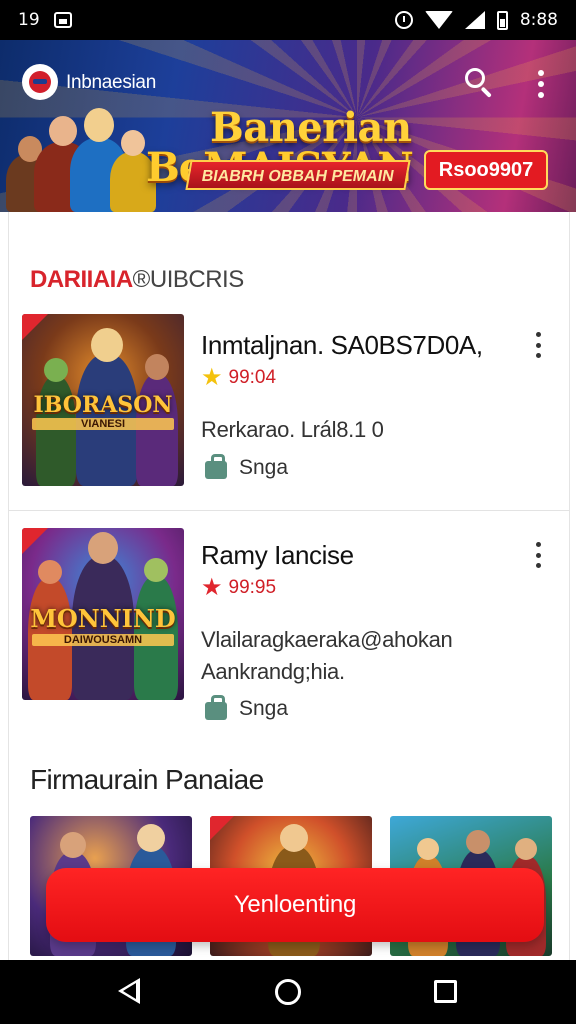  I want to click on logo-icon, so click(40, 82).